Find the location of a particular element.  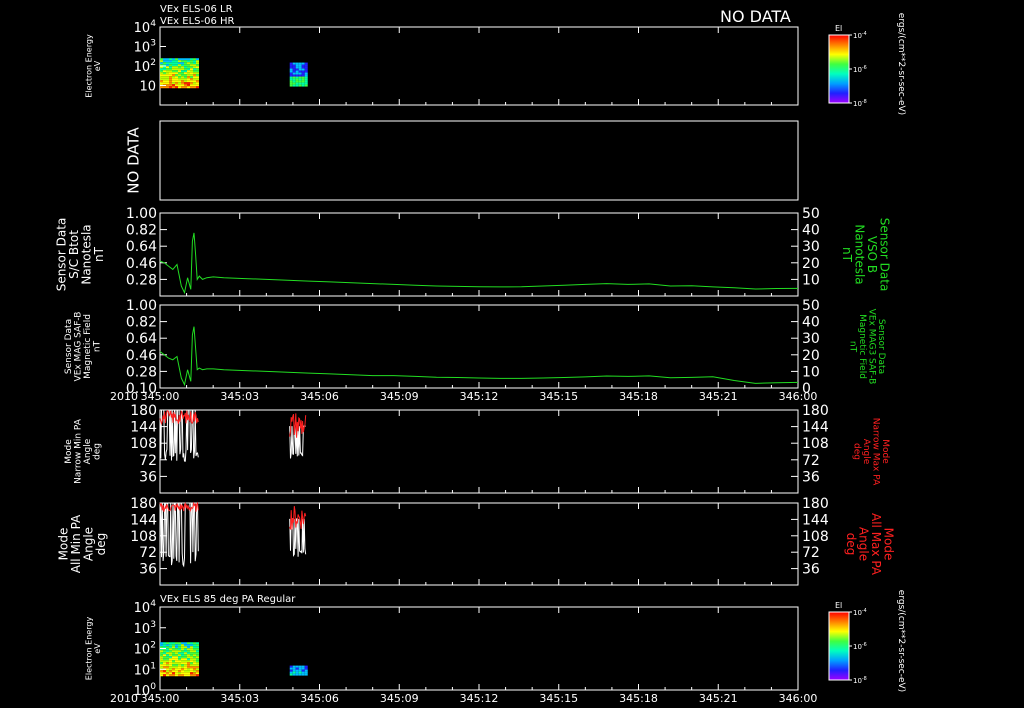

panel3-ylabel-line: nT is located at coordinates (99, 254).